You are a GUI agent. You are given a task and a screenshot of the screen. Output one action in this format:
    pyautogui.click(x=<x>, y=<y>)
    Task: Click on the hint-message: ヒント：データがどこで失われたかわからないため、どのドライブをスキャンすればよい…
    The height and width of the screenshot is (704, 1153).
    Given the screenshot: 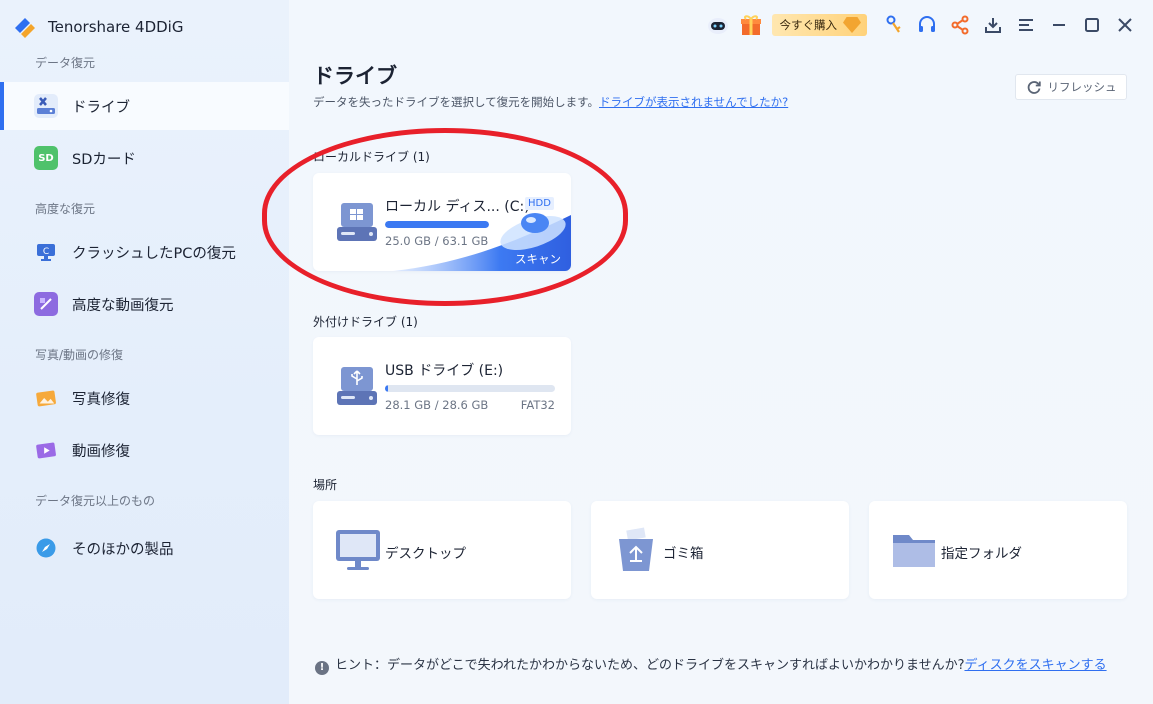 What is the action you would take?
    pyautogui.click(x=650, y=665)
    